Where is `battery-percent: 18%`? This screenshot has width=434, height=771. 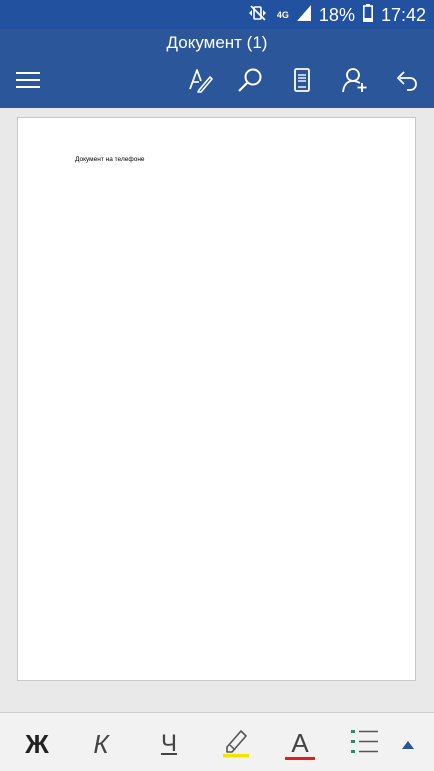
battery-percent: 18% is located at coordinates (336, 15).